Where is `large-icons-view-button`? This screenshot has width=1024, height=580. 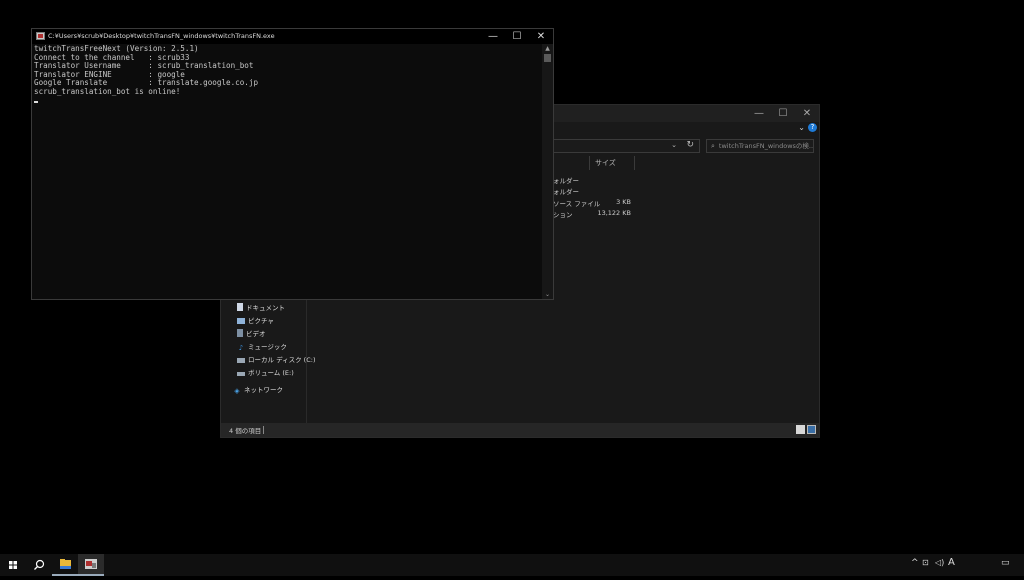 large-icons-view-button is located at coordinates (811, 429).